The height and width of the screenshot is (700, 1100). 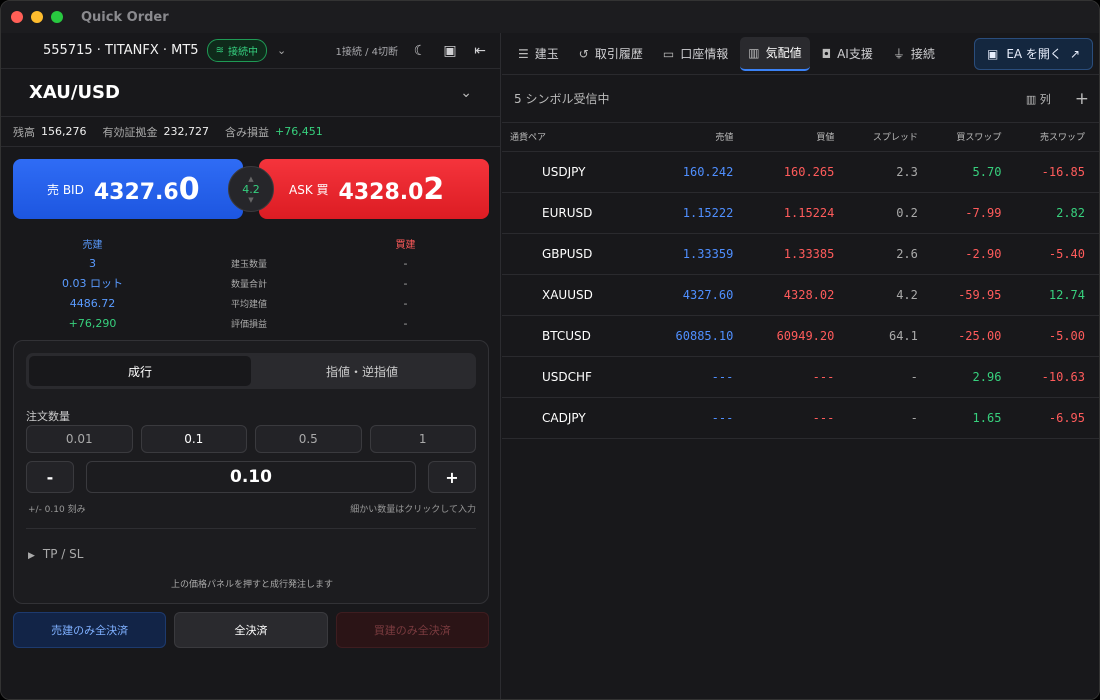 What do you see at coordinates (90, 630) in the screenshot?
I see `close-sell-only-button: 売建のみ全決済` at bounding box center [90, 630].